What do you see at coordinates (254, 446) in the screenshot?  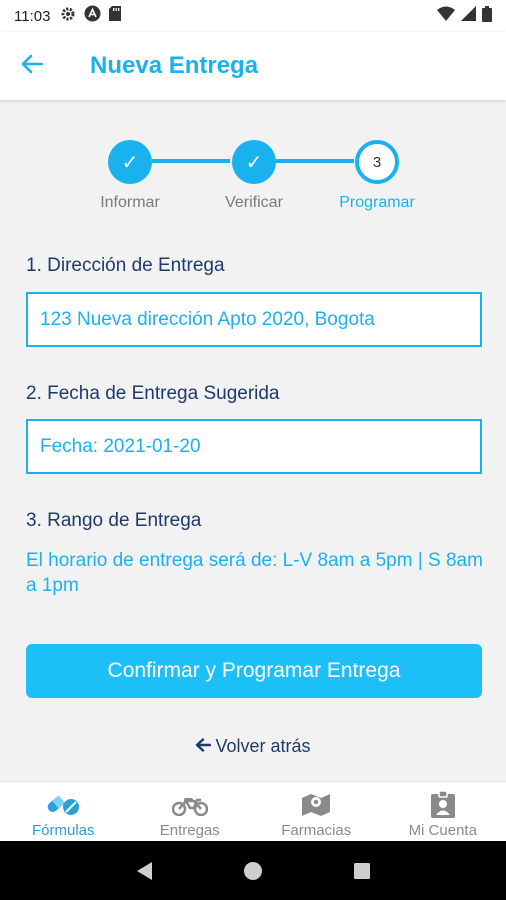 I see `date-field: Fecha: 2021-01-20` at bounding box center [254, 446].